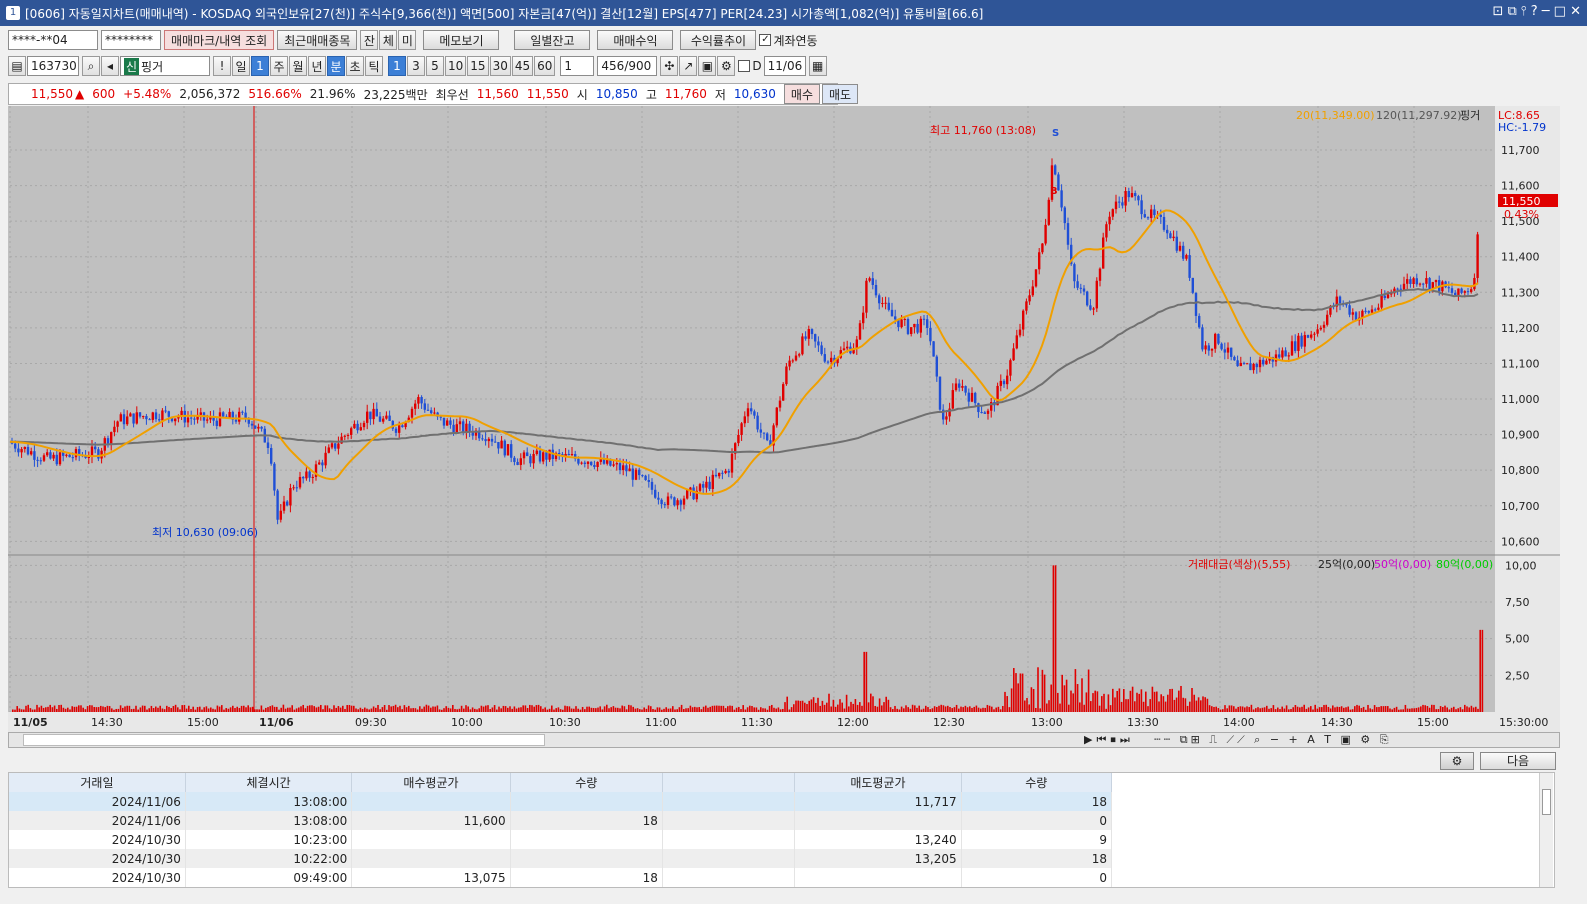  I want to click on table-row: 2024/10/30 10:23:00 13,240 9, so click(561, 839).